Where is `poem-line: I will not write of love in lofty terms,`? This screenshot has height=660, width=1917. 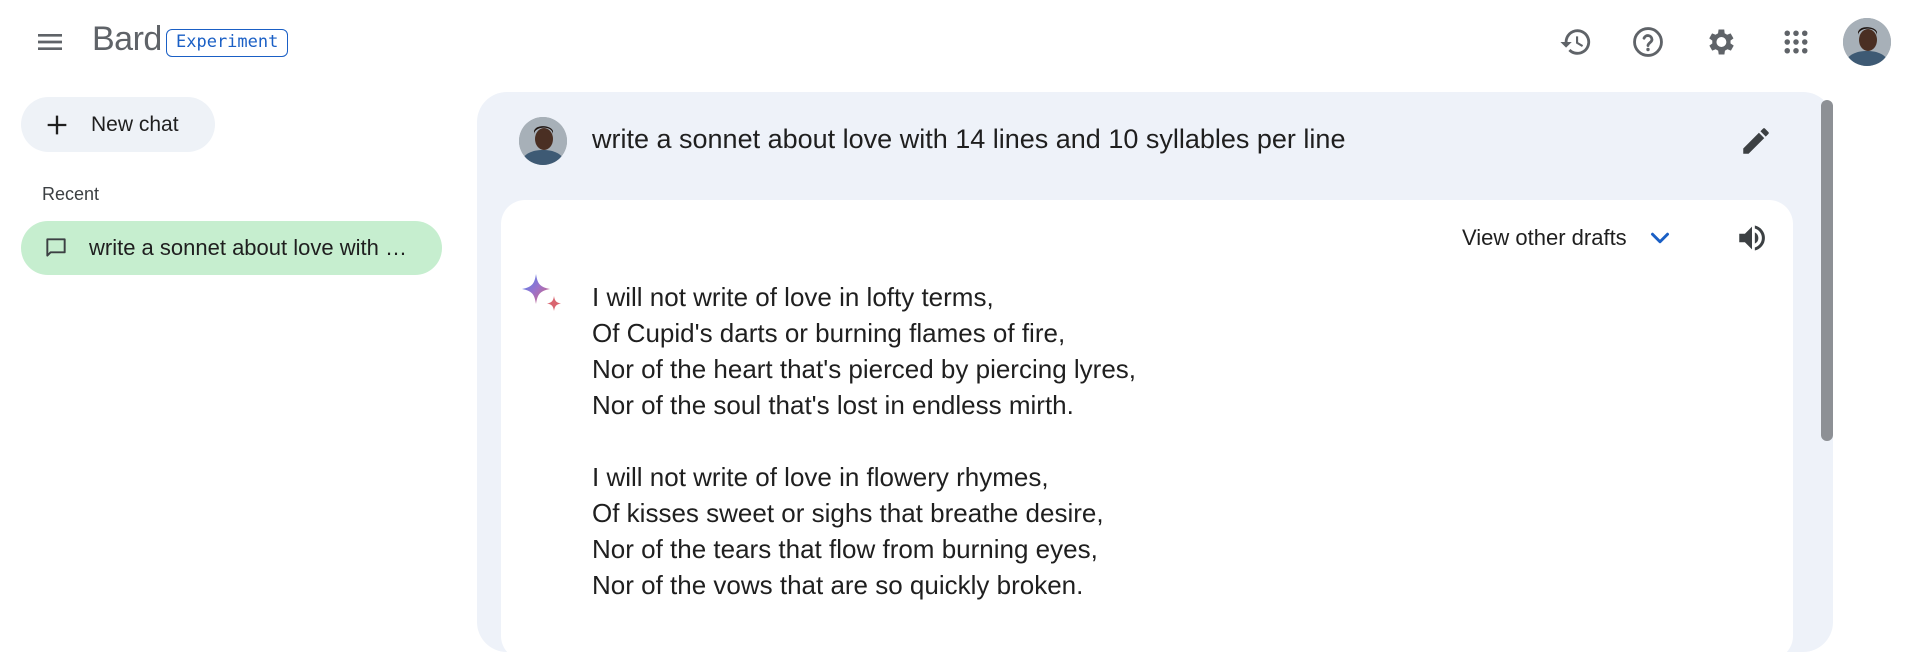
poem-line: I will not write of love in lofty terms, is located at coordinates (793, 297).